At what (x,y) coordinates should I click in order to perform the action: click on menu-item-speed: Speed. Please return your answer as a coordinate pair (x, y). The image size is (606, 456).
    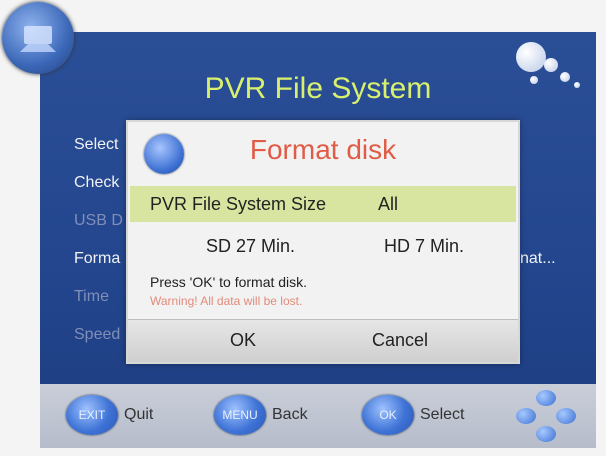
    Looking at the image, I should click on (97, 335).